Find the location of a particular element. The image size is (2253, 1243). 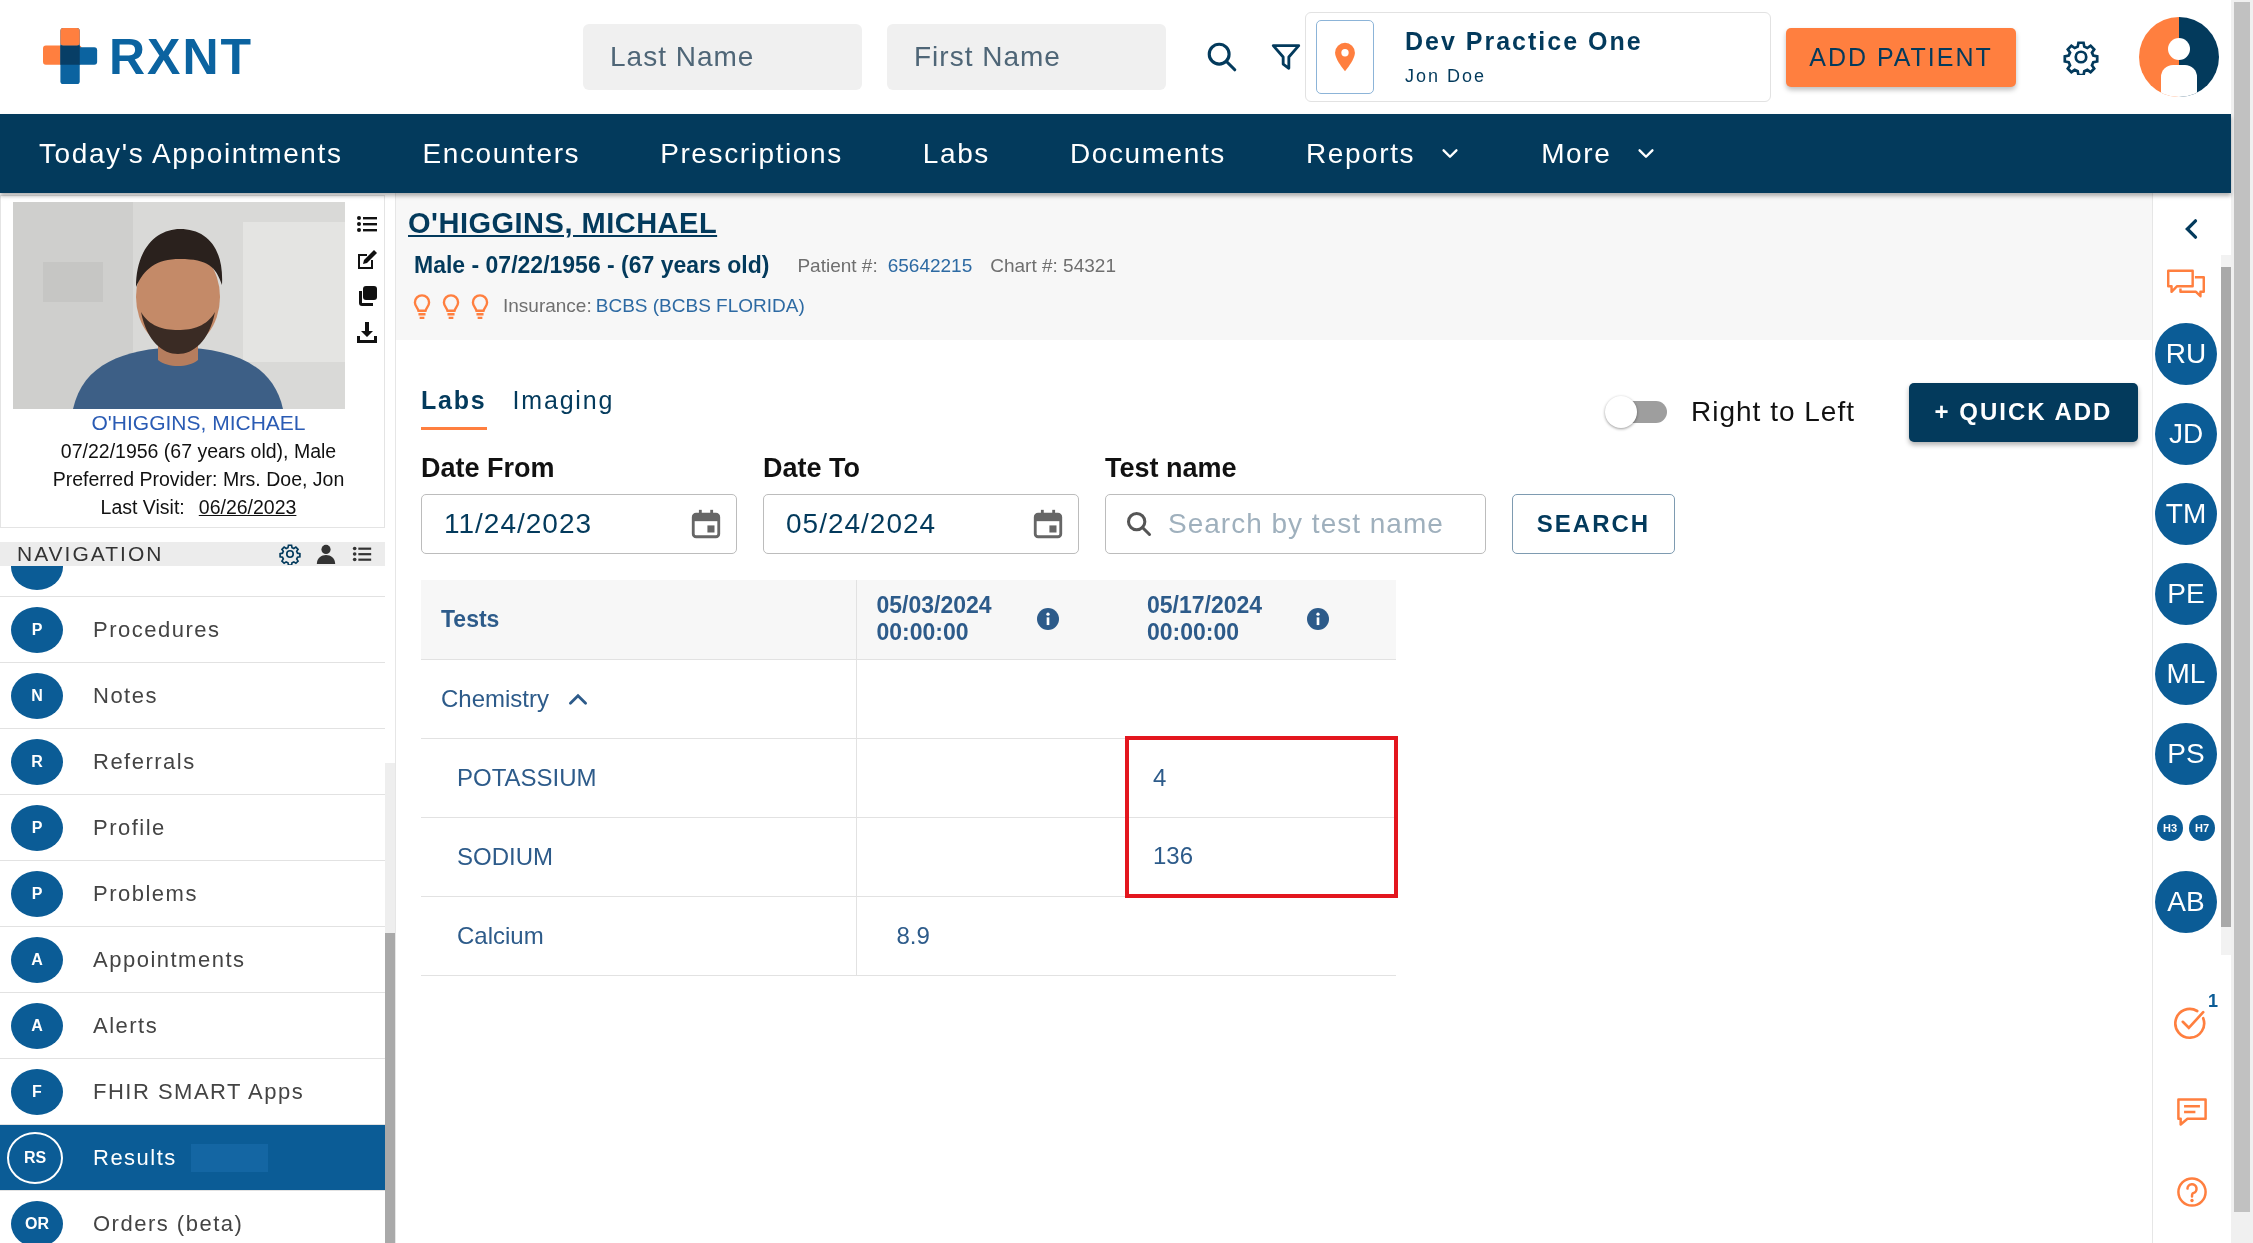

field-label: Date From is located at coordinates (488, 468).